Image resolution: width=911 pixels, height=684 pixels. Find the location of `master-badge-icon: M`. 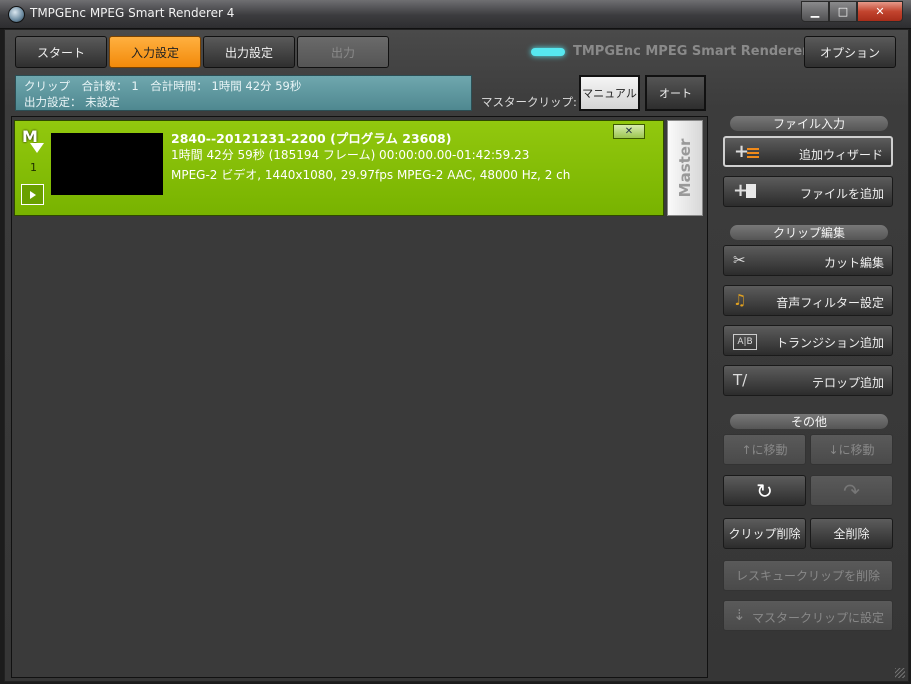

master-badge-icon: M is located at coordinates (33, 140).